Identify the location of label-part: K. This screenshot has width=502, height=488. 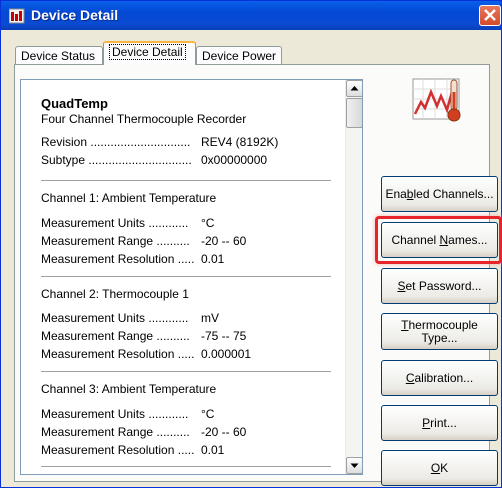
(444, 467).